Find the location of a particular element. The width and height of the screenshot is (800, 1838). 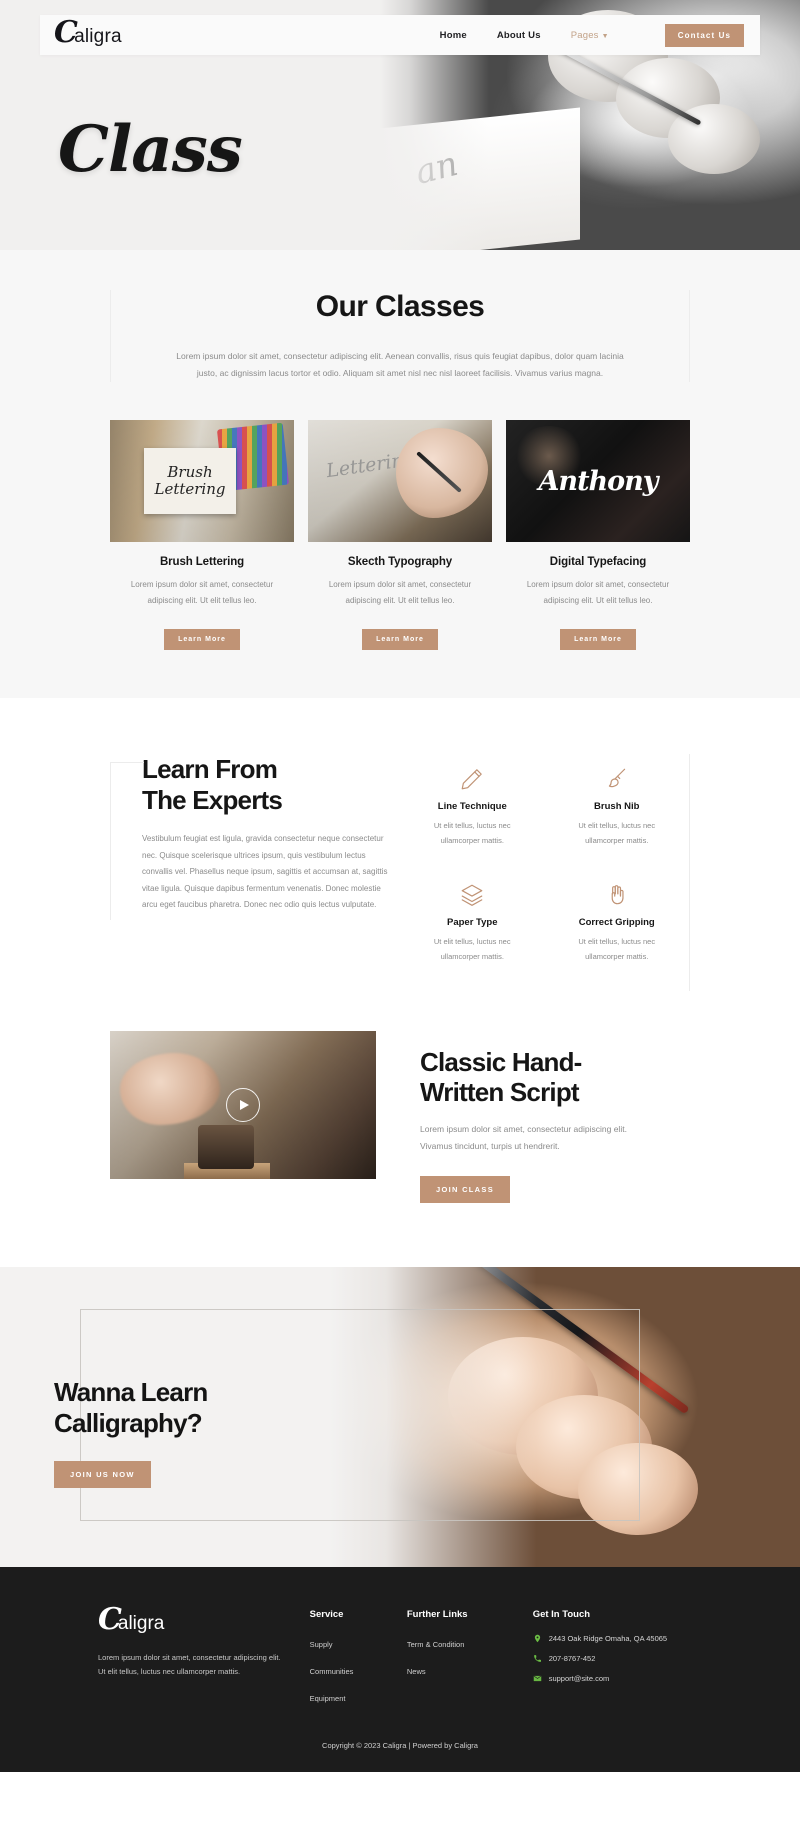

footer-link-equipment: Equipment is located at coordinates (328, 1698).